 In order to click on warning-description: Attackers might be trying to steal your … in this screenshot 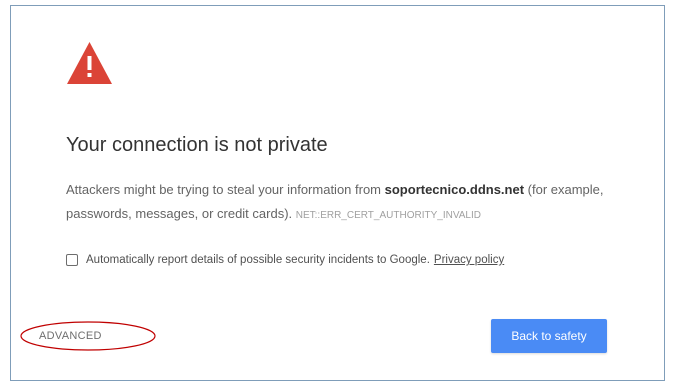, I will do `click(336, 203)`.